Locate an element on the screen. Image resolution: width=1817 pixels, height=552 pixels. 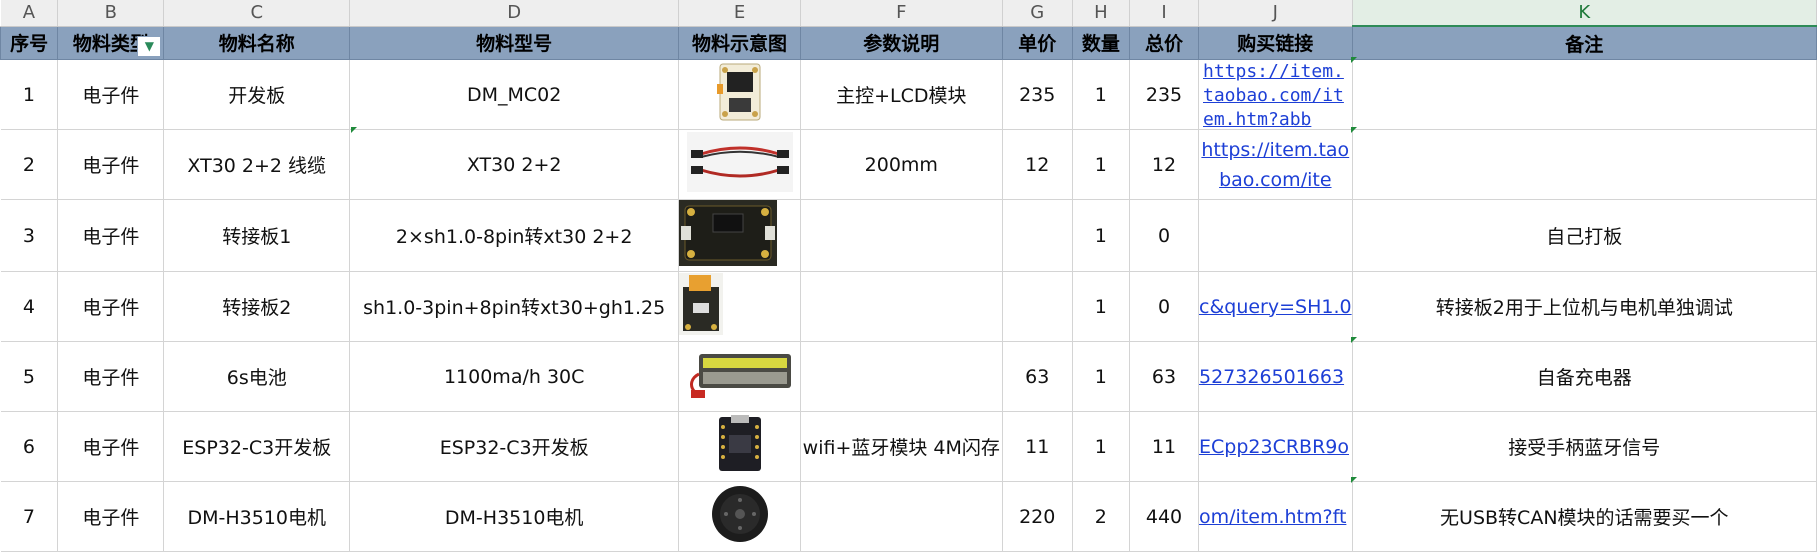
cell-no: 1 is located at coordinates (29, 94).